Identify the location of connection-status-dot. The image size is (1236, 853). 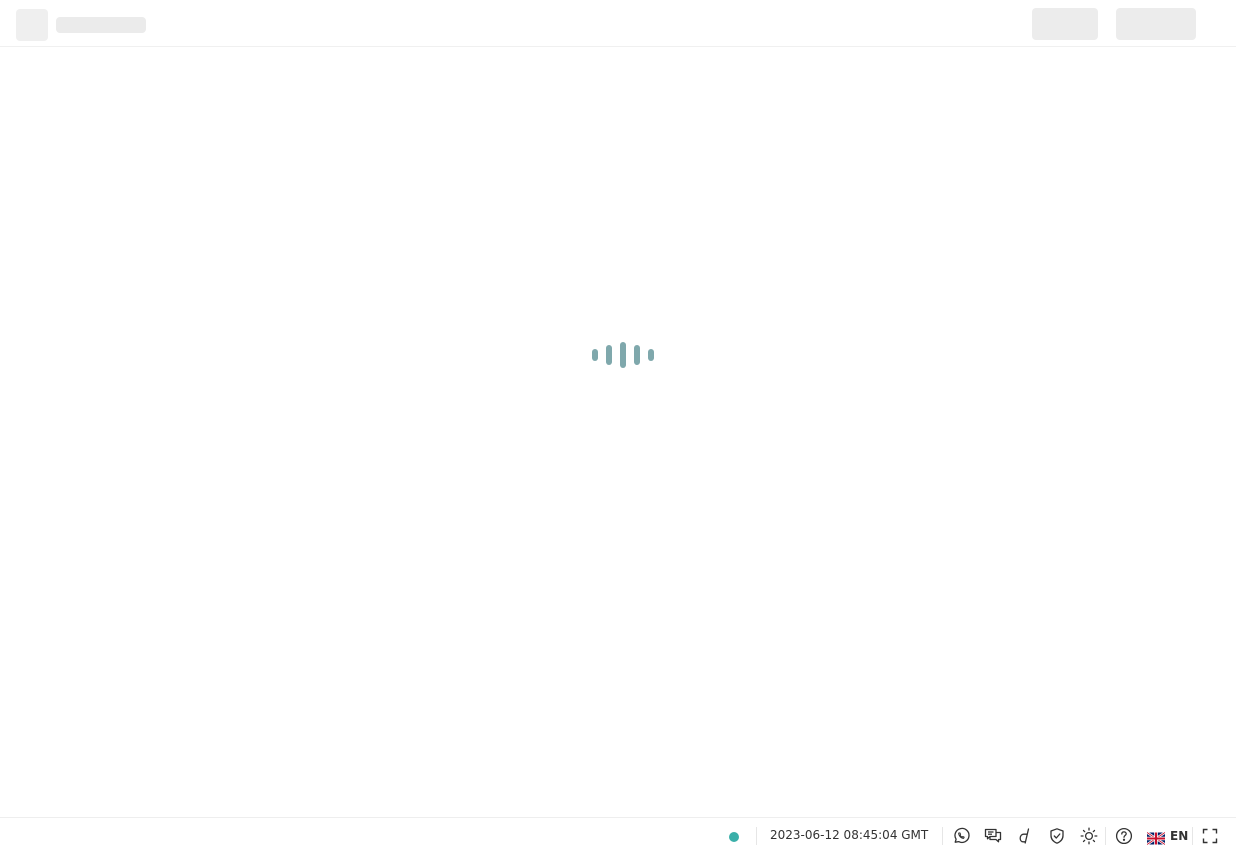
(734, 837).